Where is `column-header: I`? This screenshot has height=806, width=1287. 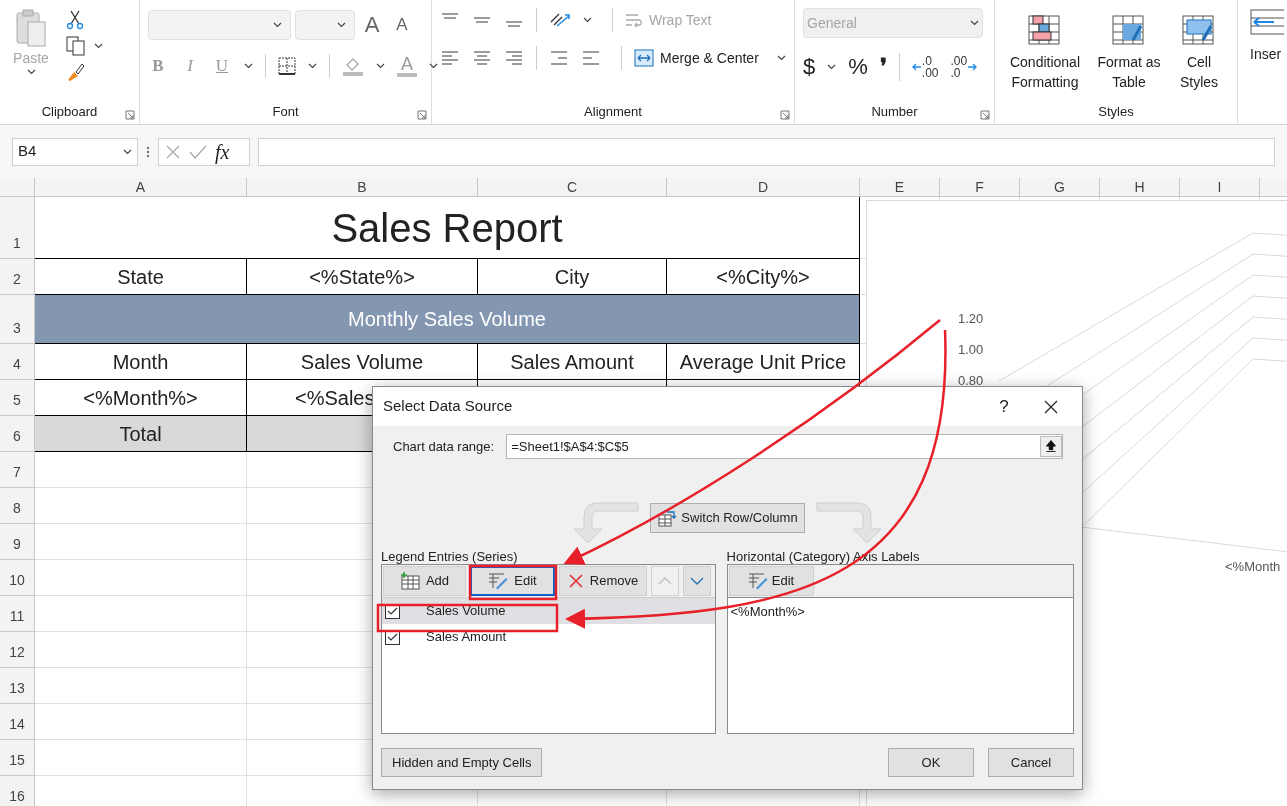
column-header: I is located at coordinates (1220, 187).